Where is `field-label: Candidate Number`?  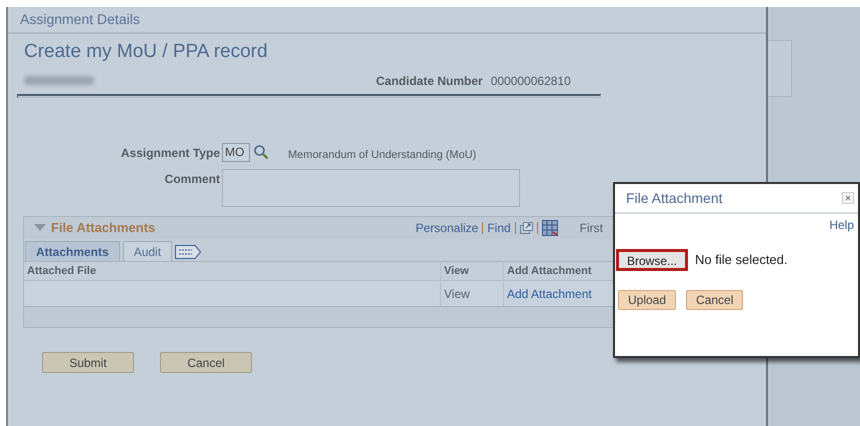 field-label: Candidate Number is located at coordinates (429, 81).